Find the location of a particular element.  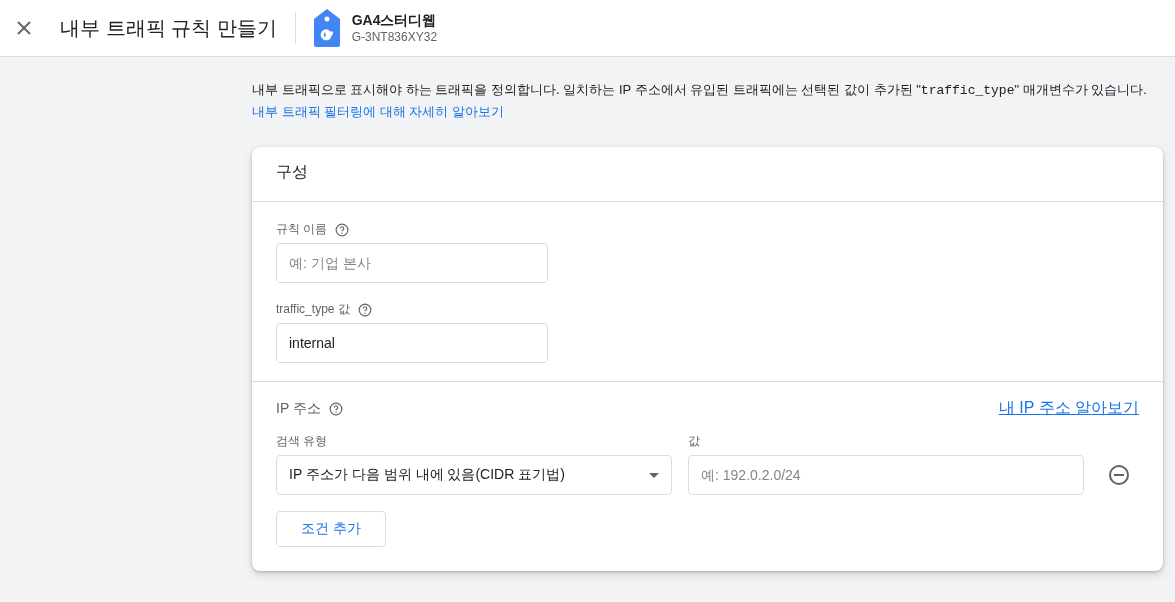

input-field: internal is located at coordinates (412, 343).